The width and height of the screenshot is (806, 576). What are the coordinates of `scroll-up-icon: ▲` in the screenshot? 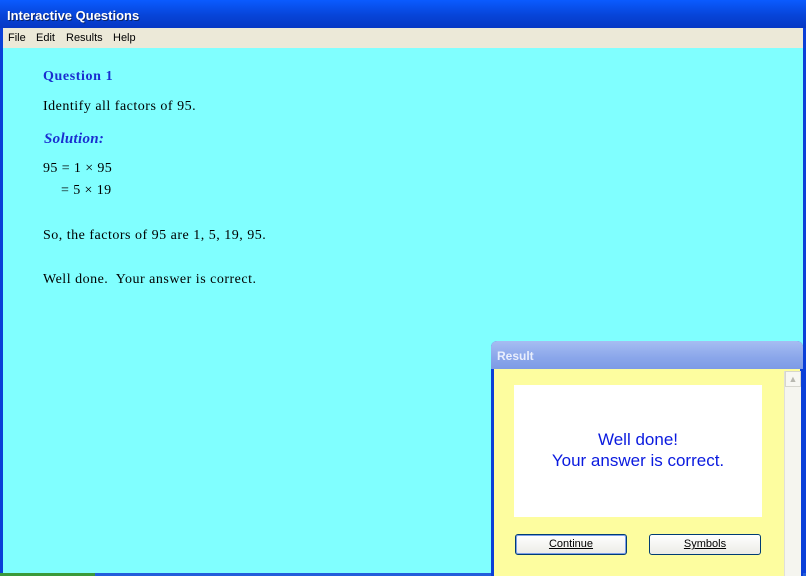 It's located at (793, 379).